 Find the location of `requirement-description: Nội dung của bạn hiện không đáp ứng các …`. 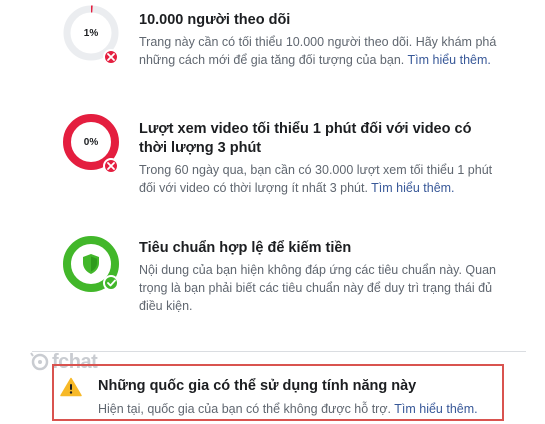

requirement-description: Nội dung của bạn hiện không đáp ứng các … is located at coordinates (318, 288).